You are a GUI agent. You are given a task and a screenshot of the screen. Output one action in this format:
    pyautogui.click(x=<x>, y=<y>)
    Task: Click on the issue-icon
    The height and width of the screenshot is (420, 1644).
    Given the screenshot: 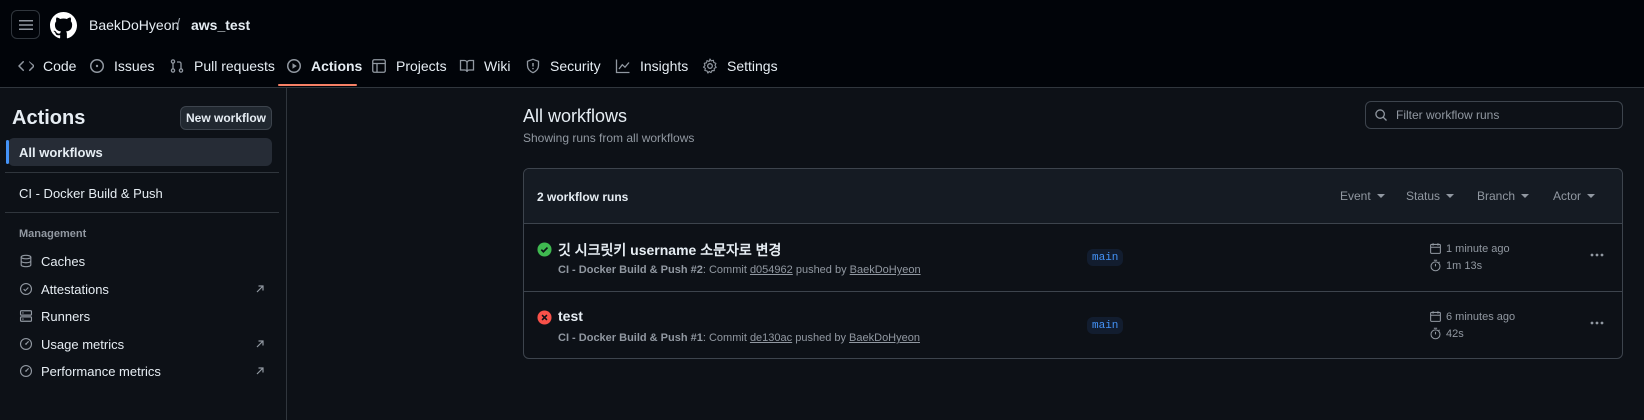 What is the action you would take?
    pyautogui.click(x=97, y=66)
    